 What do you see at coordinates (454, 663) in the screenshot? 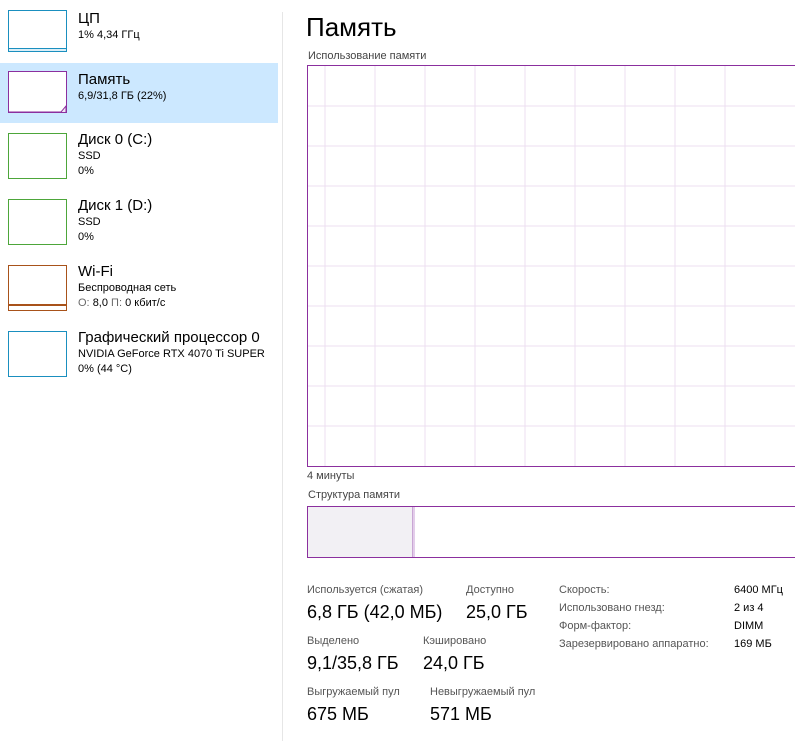
I see `stat-value: 24,0 ГБ` at bounding box center [454, 663].